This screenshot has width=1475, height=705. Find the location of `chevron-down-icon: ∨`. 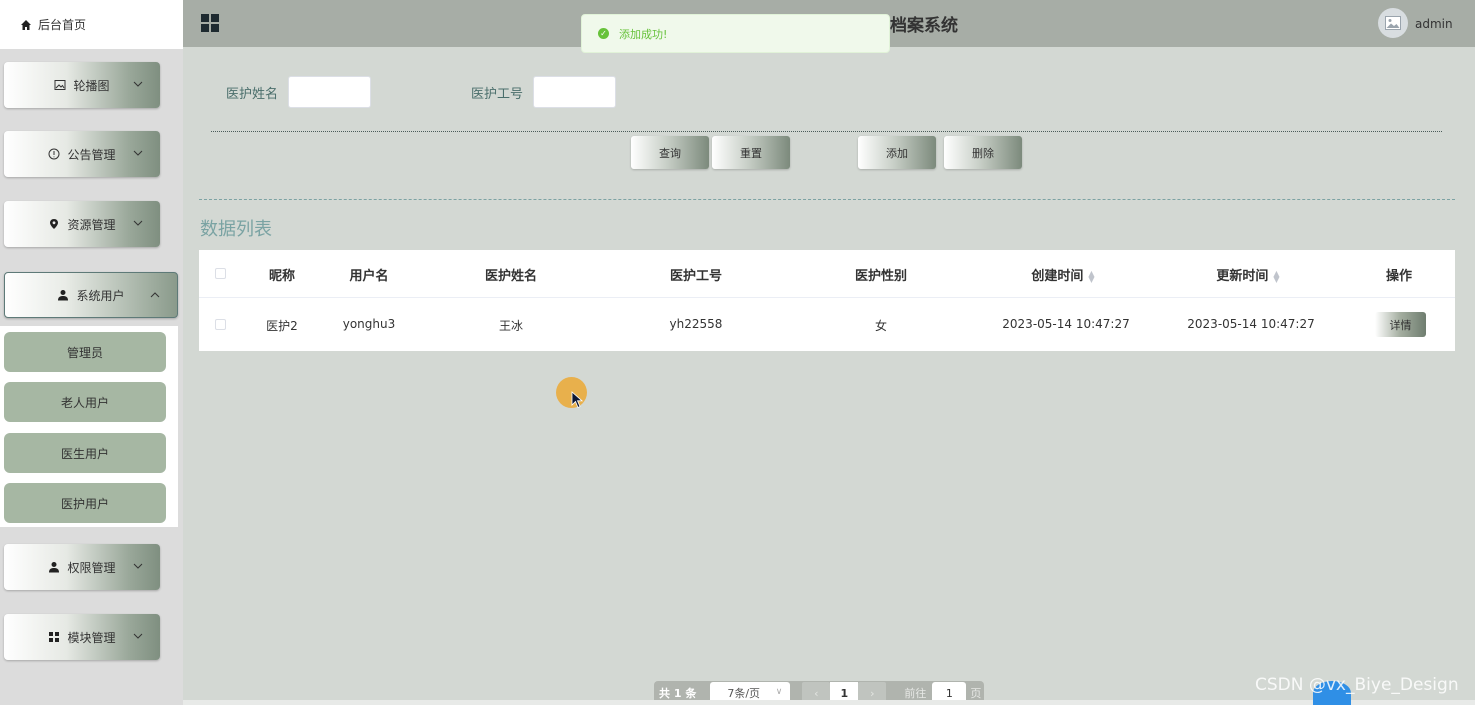

chevron-down-icon: ∨ is located at coordinates (779, 692).